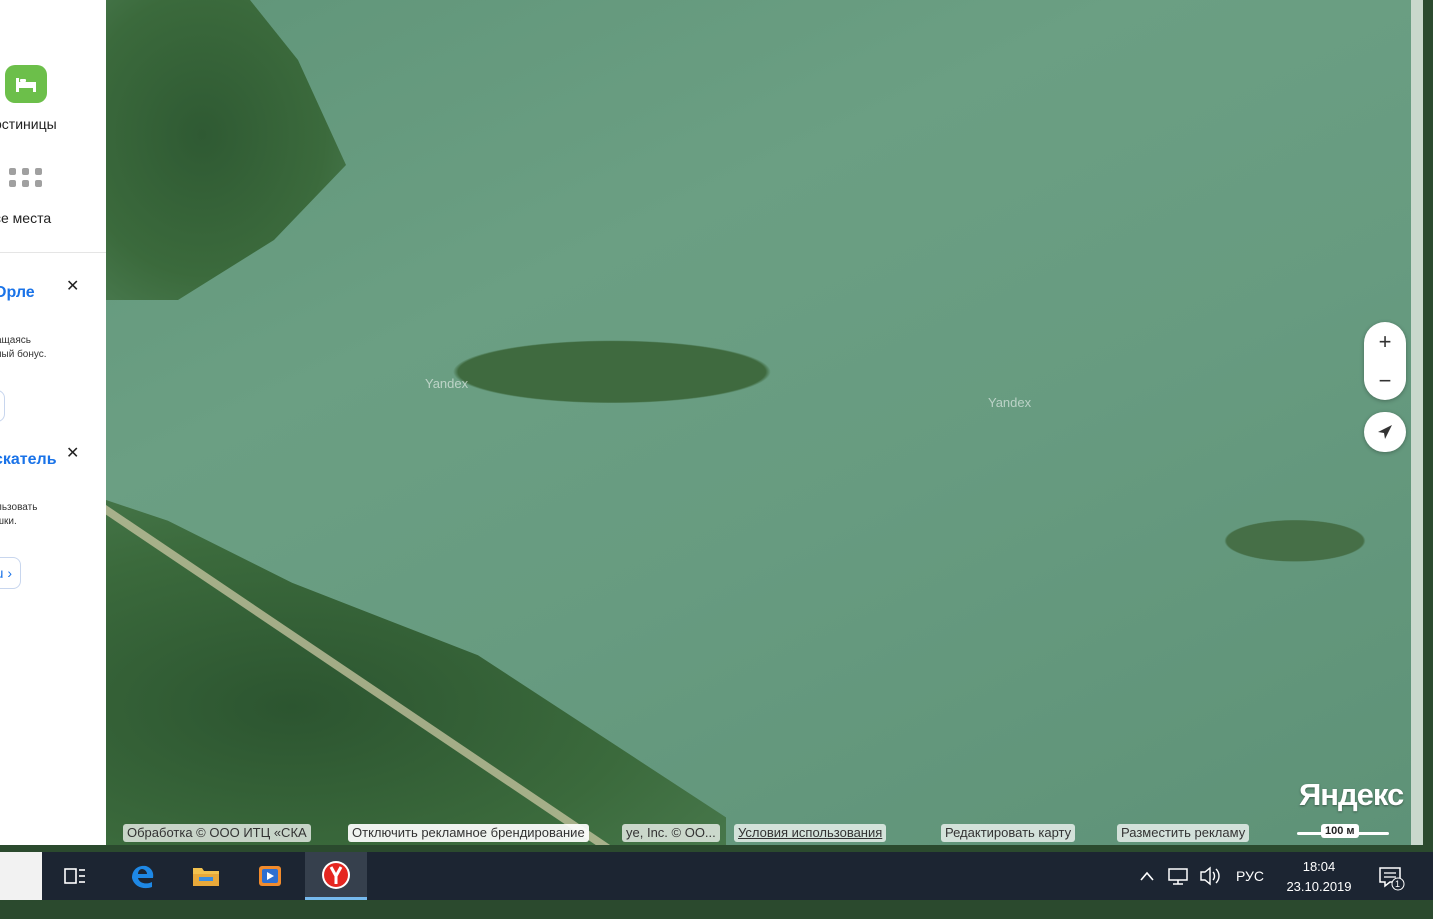  What do you see at coordinates (1398, 884) in the screenshot?
I see `notification-count: 1` at bounding box center [1398, 884].